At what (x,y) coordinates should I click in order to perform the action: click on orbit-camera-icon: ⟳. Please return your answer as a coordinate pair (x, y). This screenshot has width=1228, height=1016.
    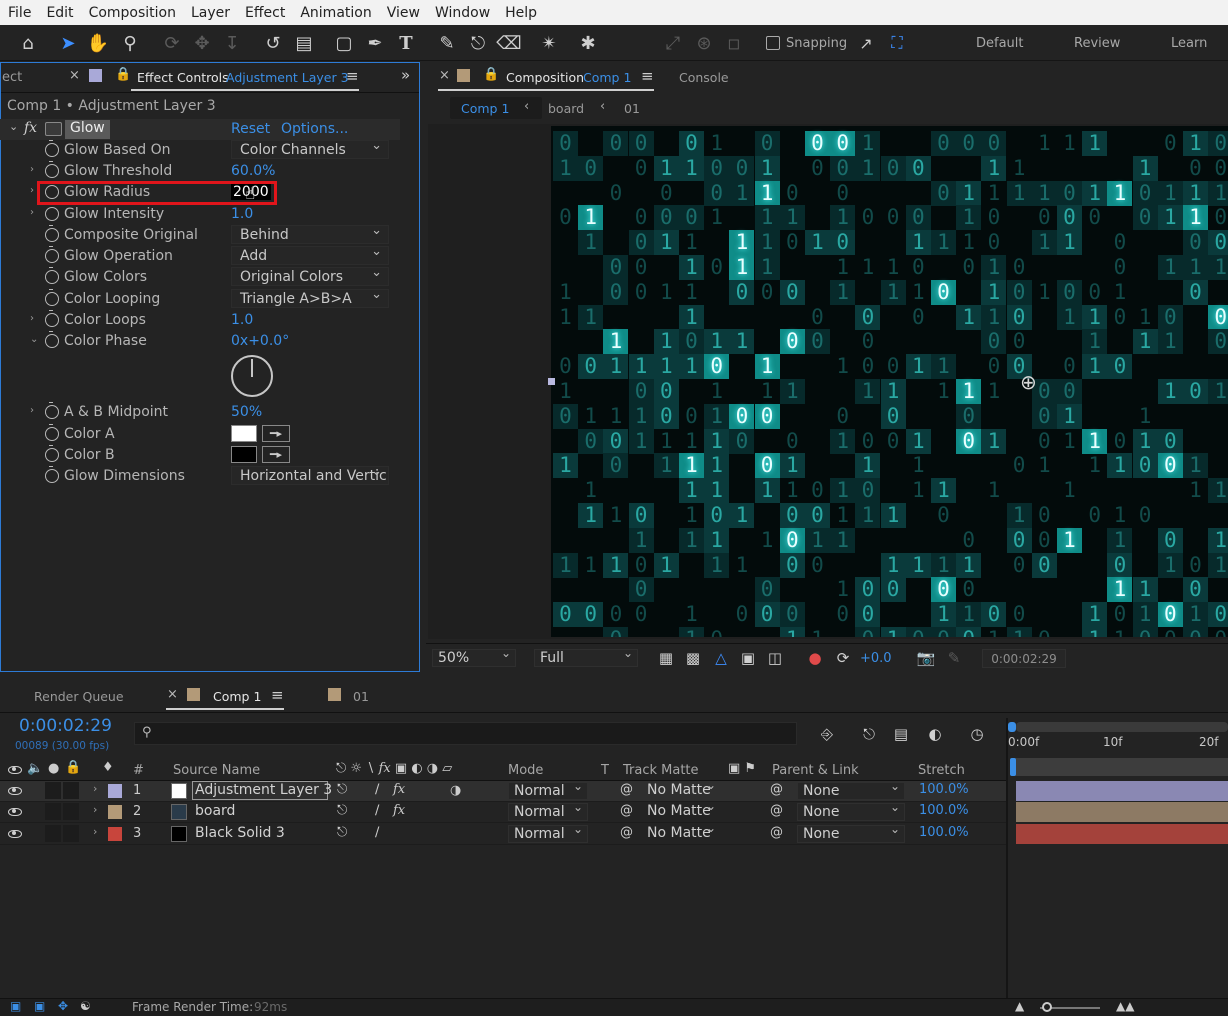
    Looking at the image, I should click on (172, 43).